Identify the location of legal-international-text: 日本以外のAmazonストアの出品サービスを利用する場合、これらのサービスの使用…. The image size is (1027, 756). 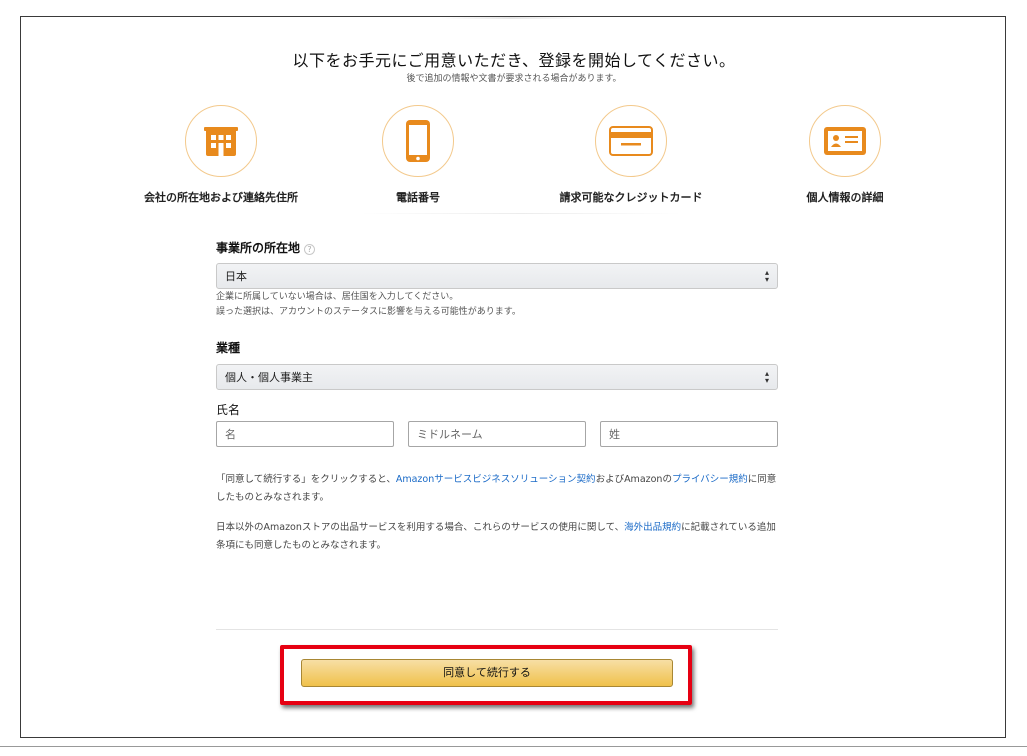
(497, 537).